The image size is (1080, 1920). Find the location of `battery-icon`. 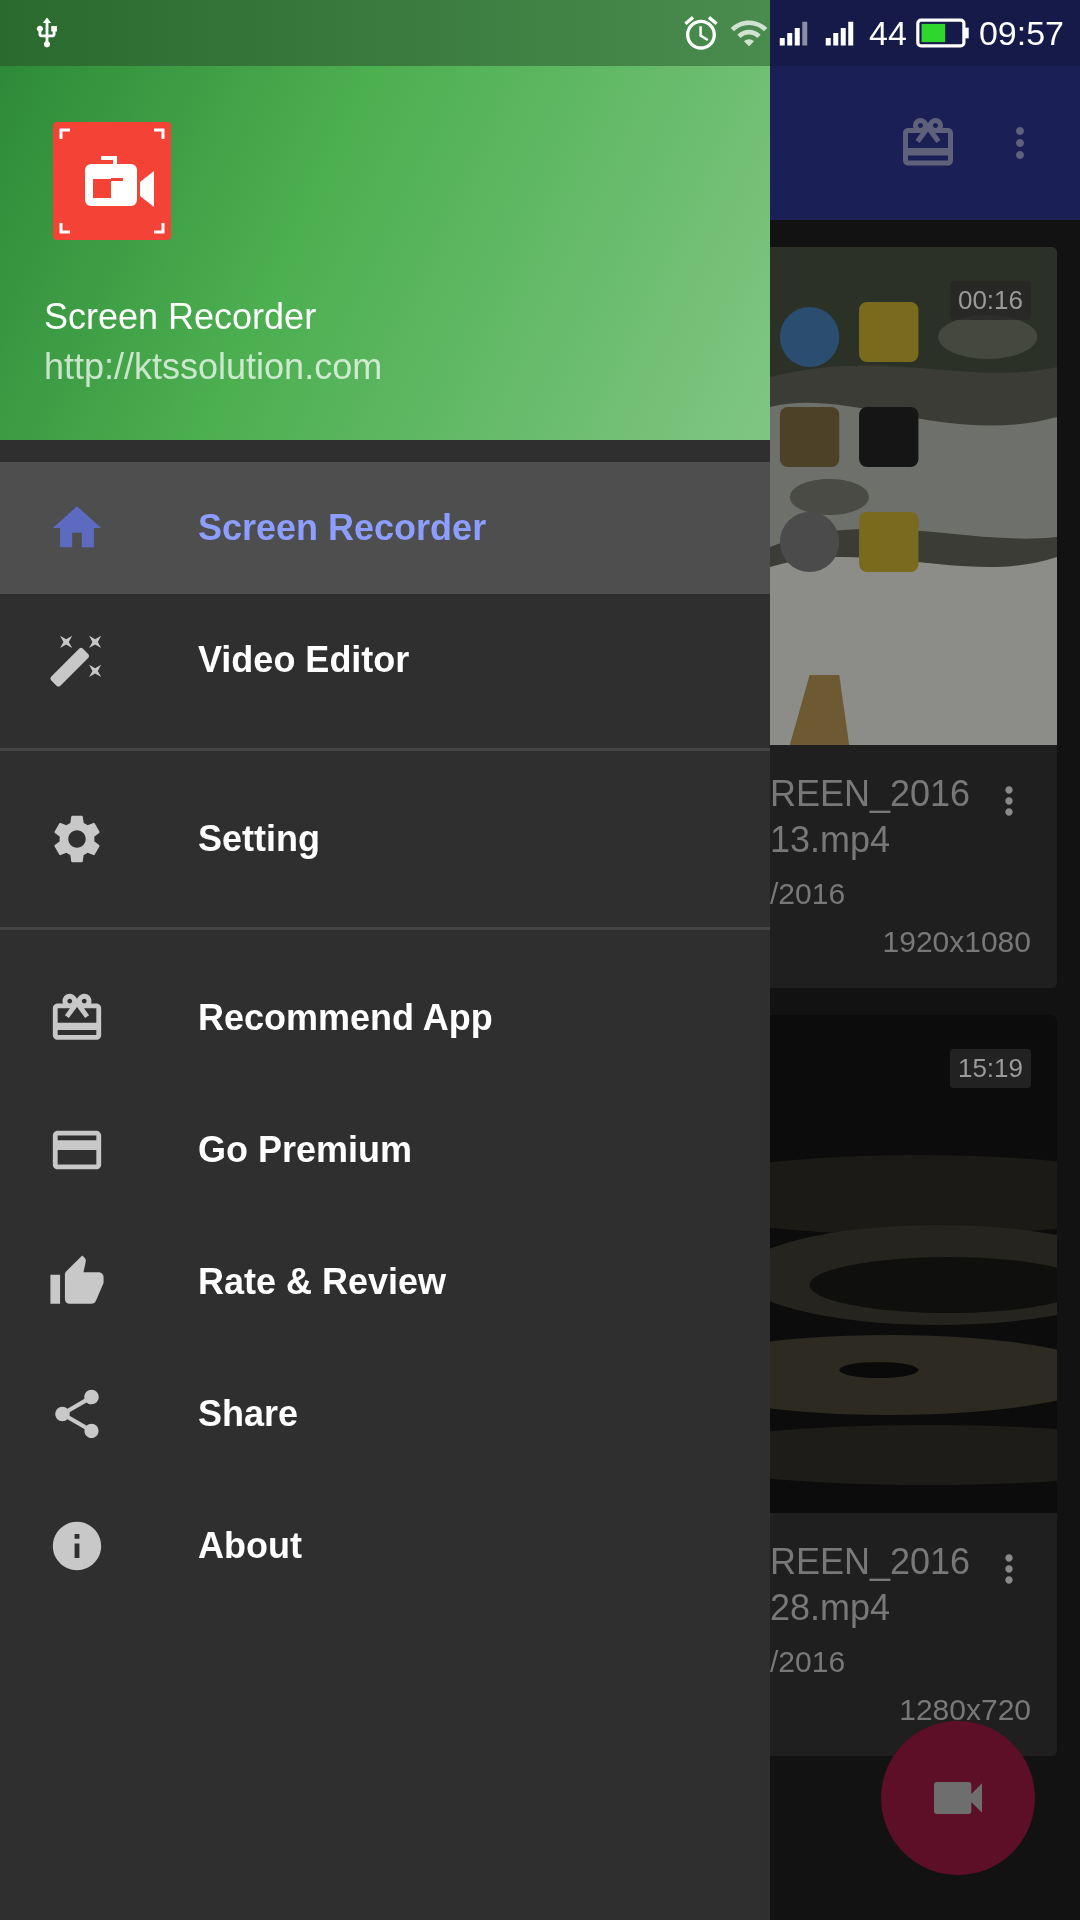

battery-icon is located at coordinates (942, 33).